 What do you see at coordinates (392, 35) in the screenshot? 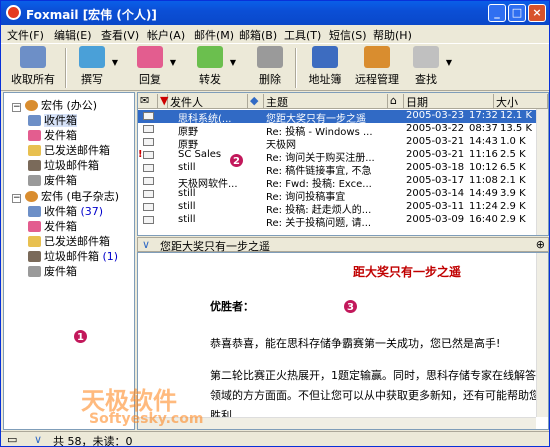
I see `menu-help: 帮助(H)` at bounding box center [392, 35].